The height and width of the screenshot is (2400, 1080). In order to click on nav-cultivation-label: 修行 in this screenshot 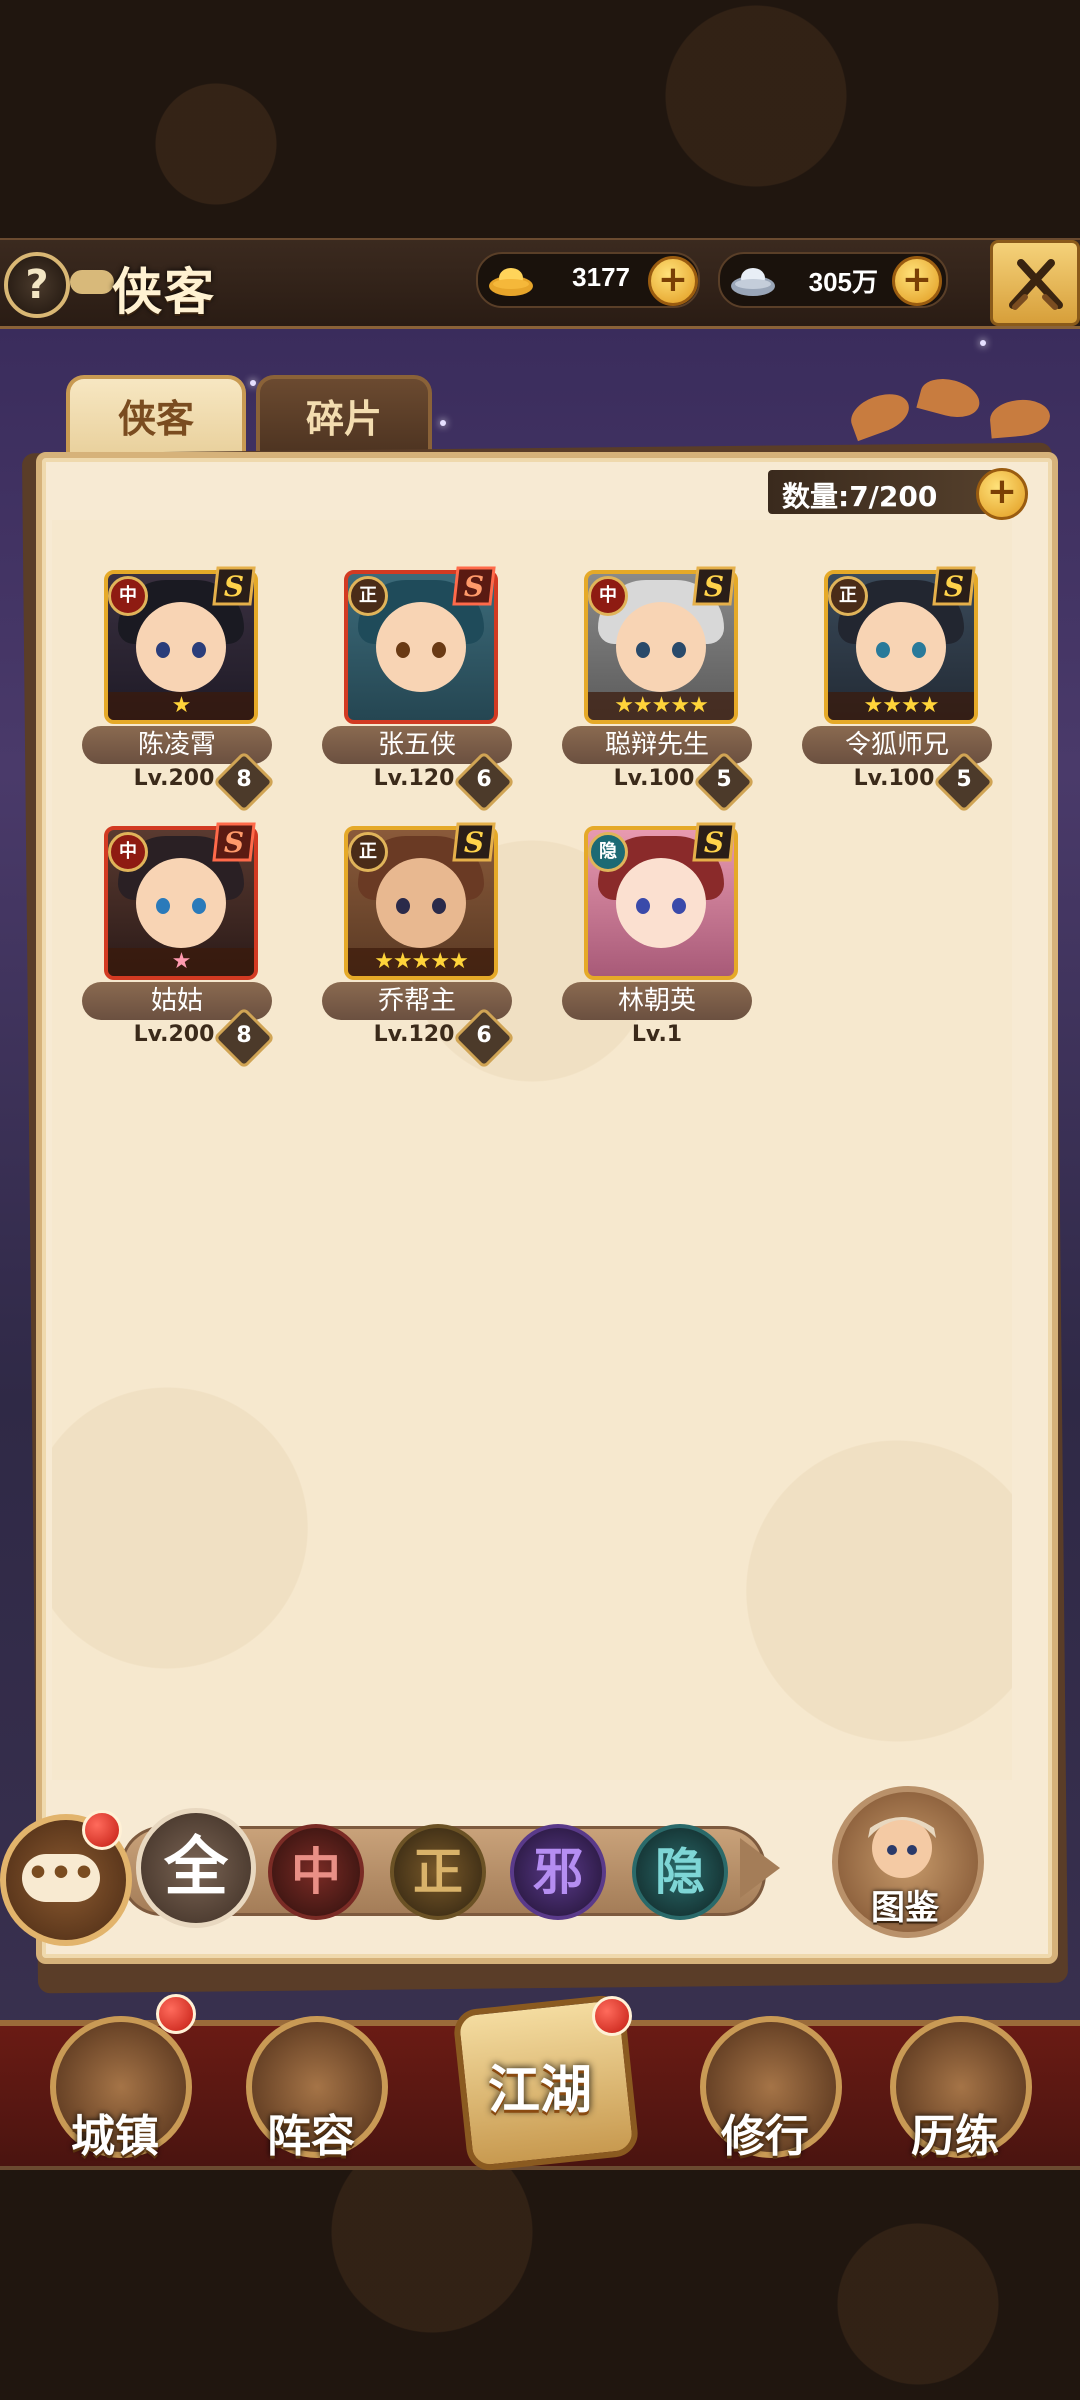, I will do `click(765, 2136)`.